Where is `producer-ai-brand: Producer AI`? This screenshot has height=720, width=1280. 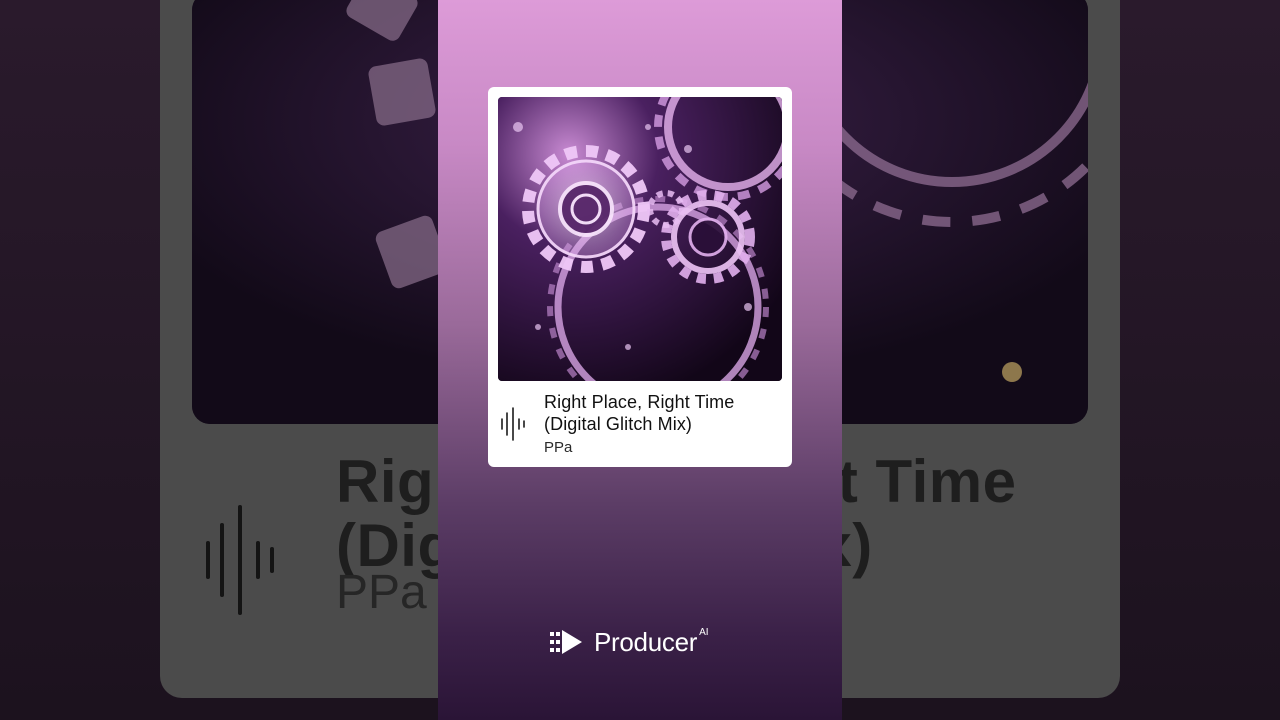 producer-ai-brand: Producer AI is located at coordinates (629, 642).